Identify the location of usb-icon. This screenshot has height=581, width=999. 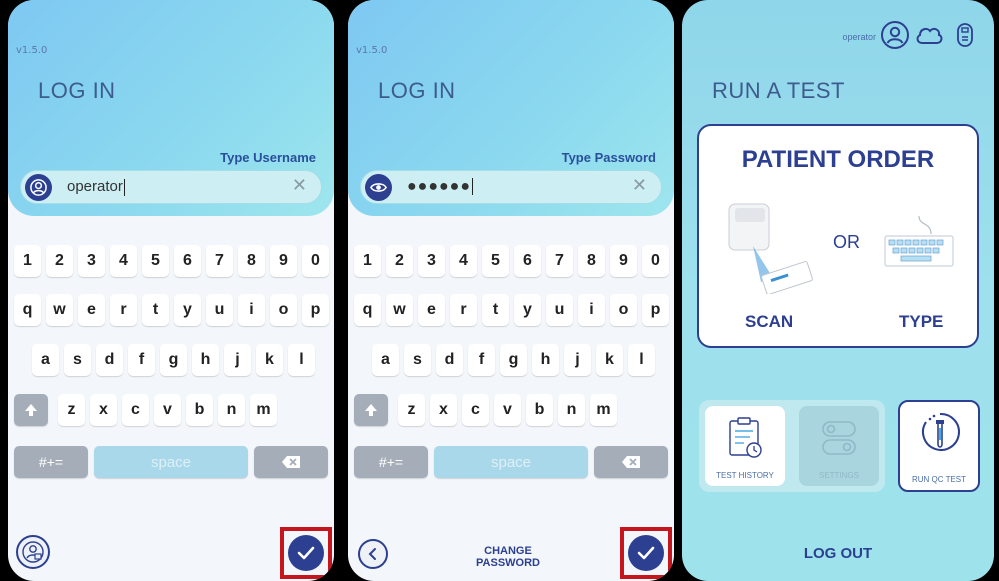
(965, 35).